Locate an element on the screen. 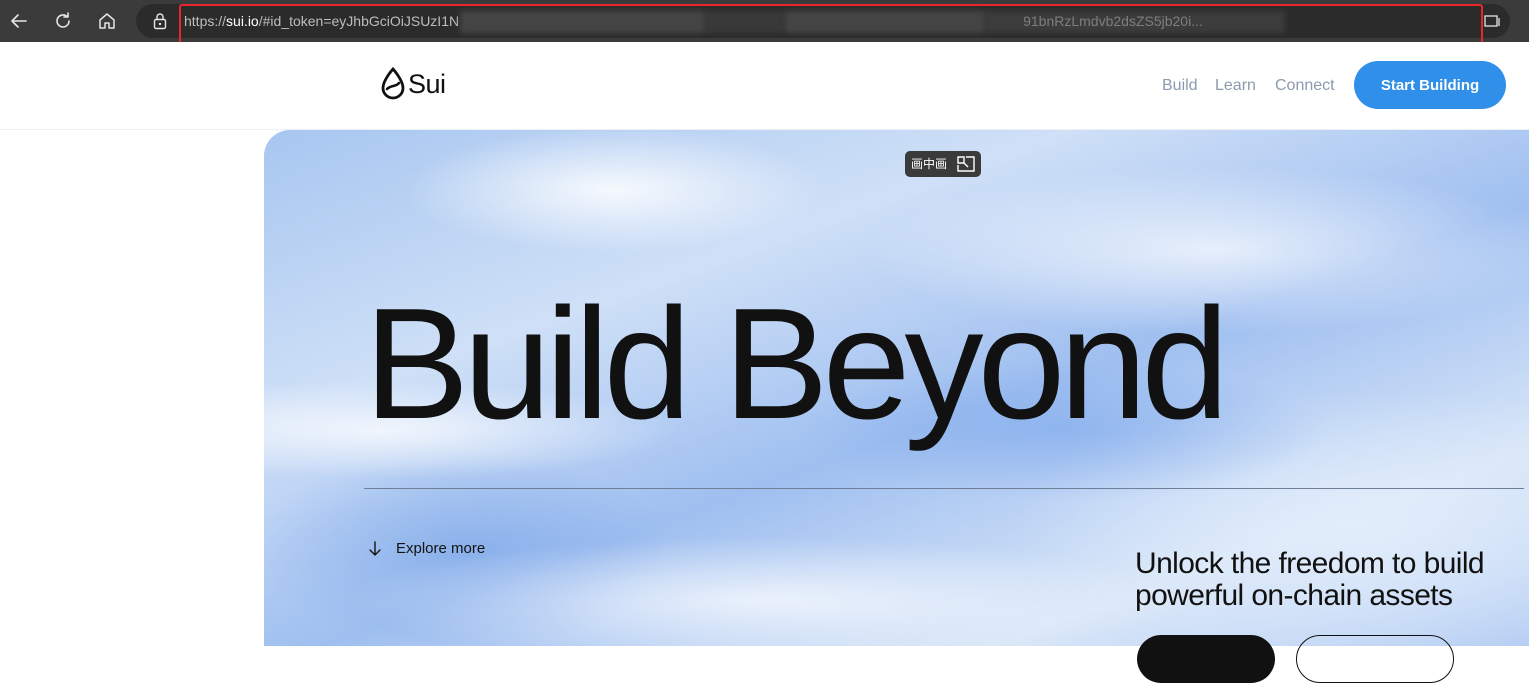 The image size is (1529, 683). nav-build: Build is located at coordinates (1180, 86).